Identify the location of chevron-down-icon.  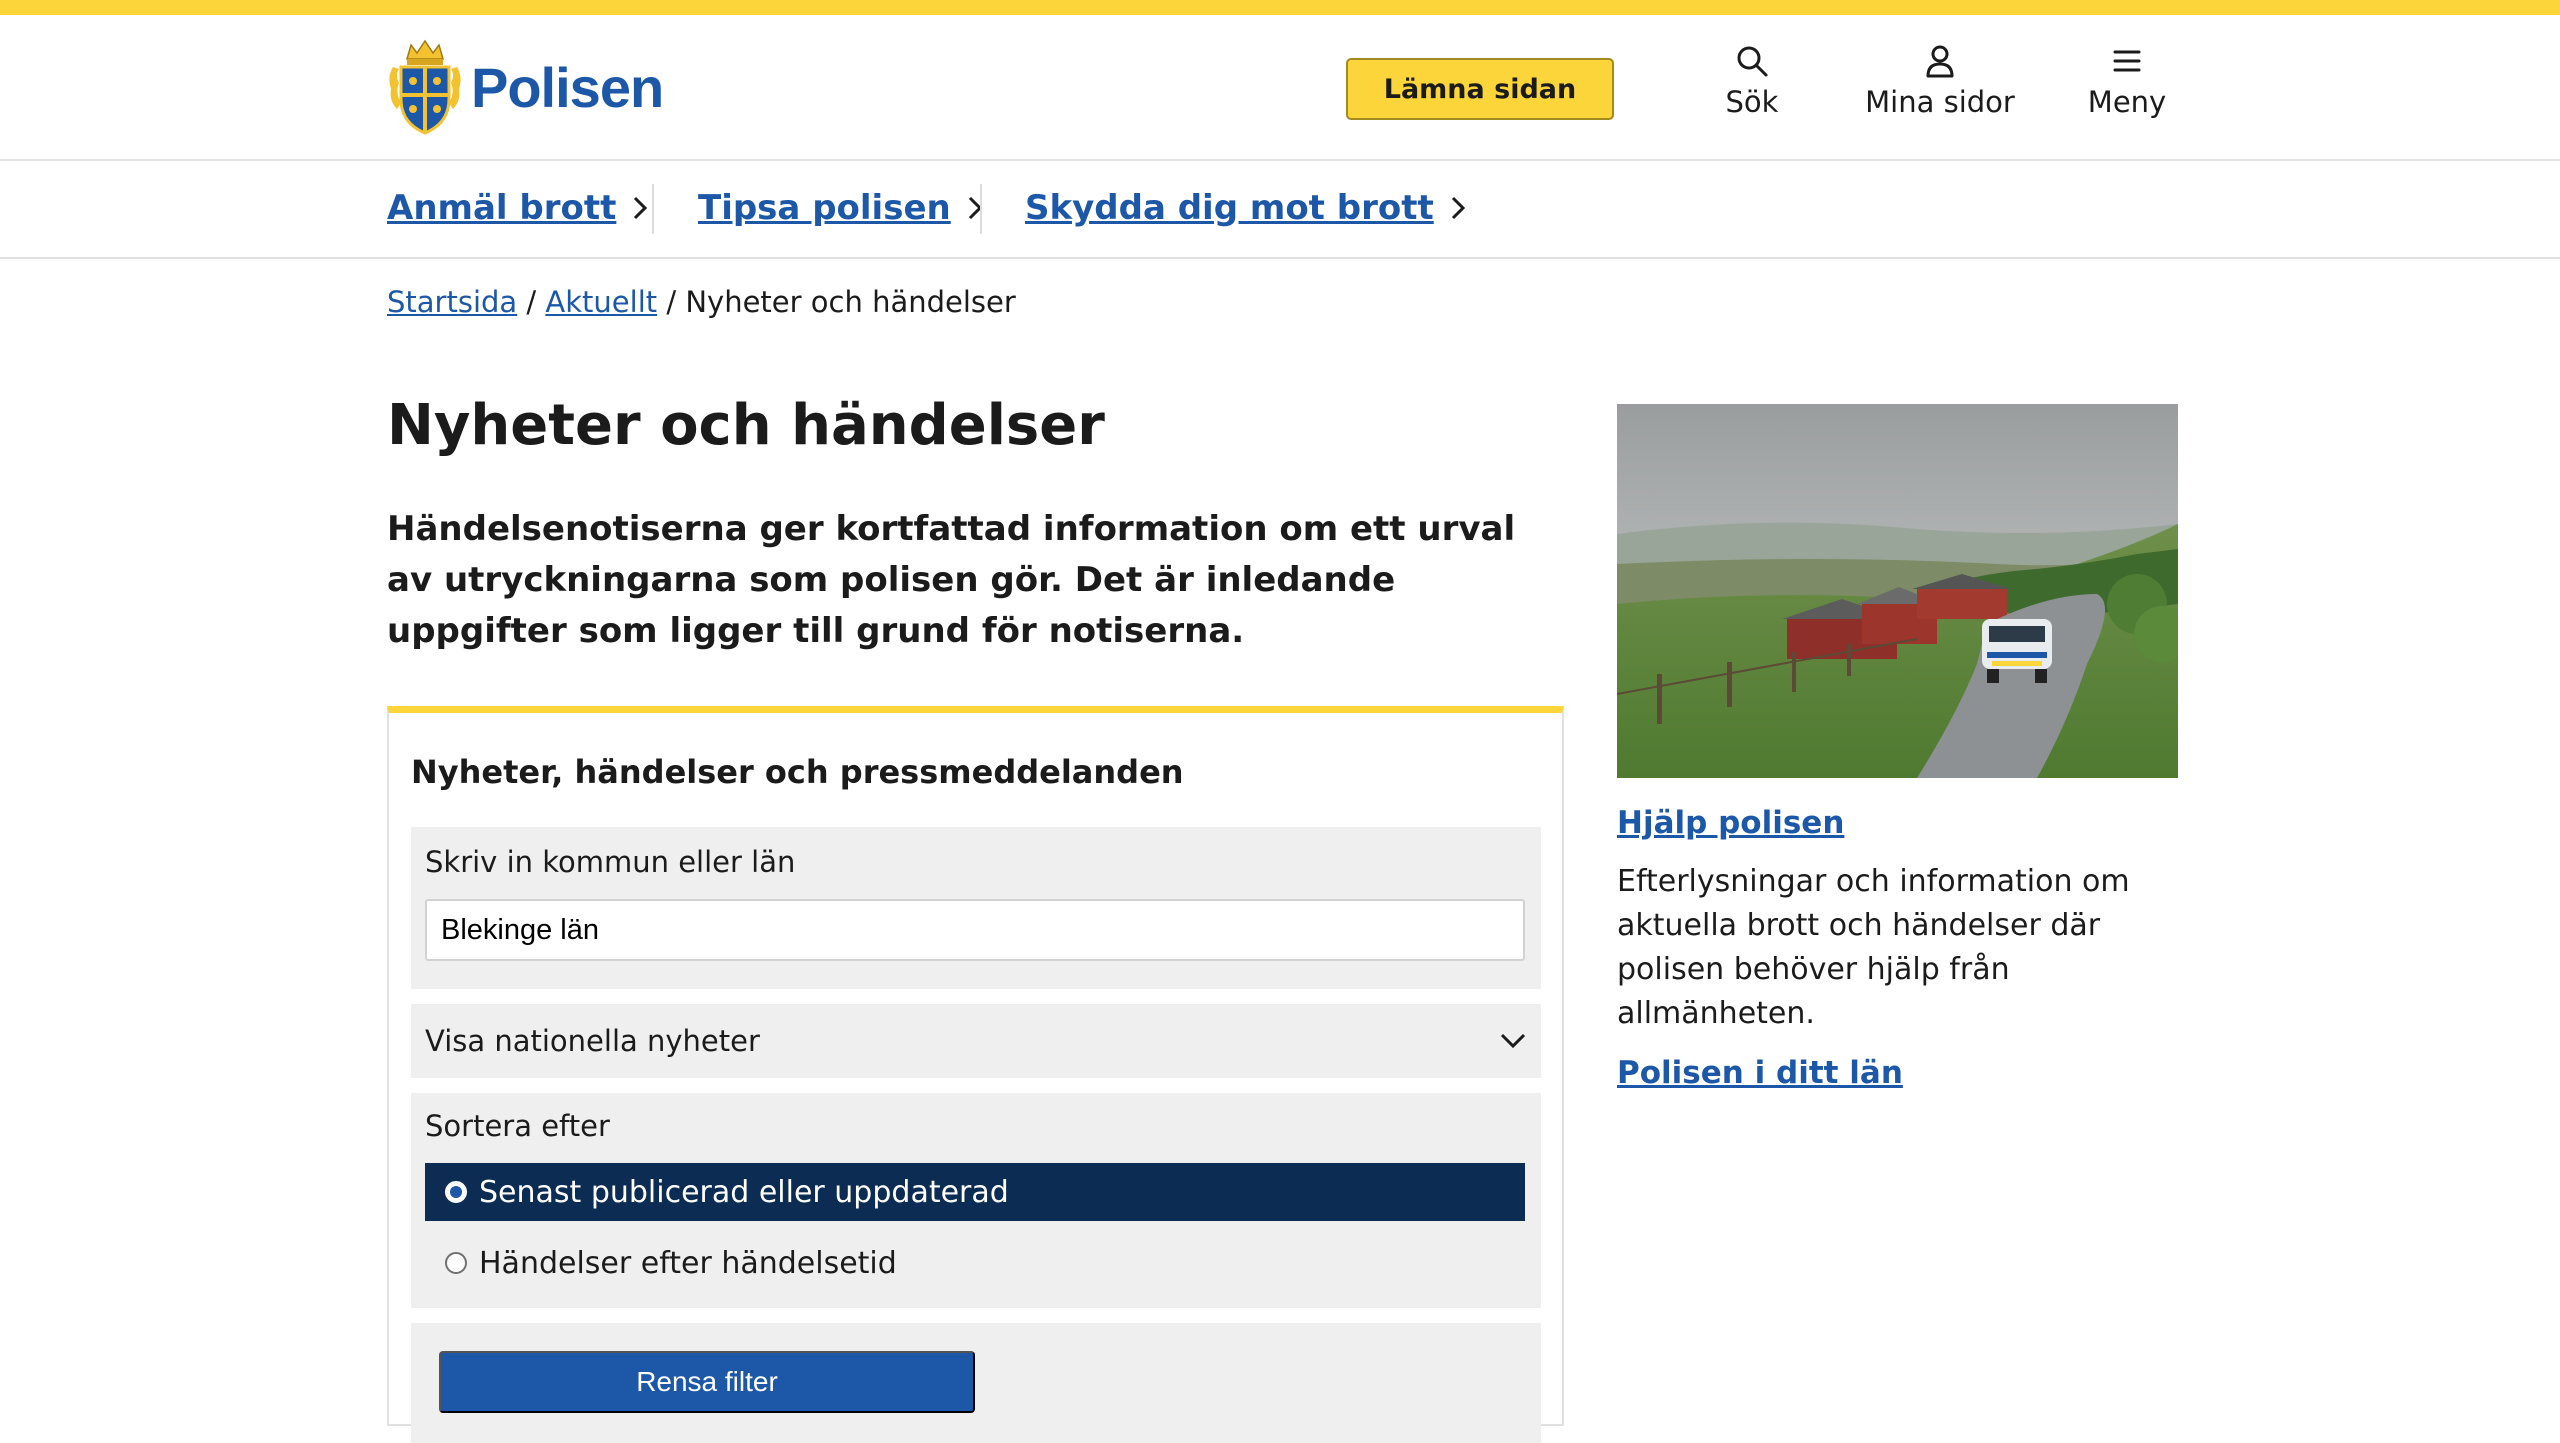
(1513, 1041).